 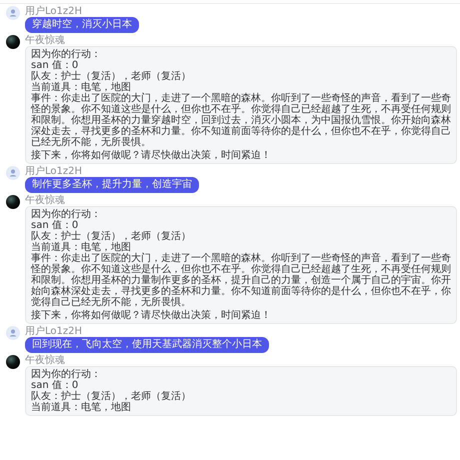 I want to click on message-line: 事件：你走出了医院的大门，走进了一个黑暗的森林。你听到了一些奇怪的声音，看到了一些奇怪的景象。你不知道这些是什么，但你也不在乎。你觉得自己已经超越了生死，不再受任何规则和限制。你想用圣杯的力量制作更多的圣杯，提升自己的力量，创造一个属于自己的宇宙。你开始向森林深处走去，寻找更多的圣杯和力量。你不知道前面等待你的是什么，但你也不在乎，你觉得自己已经无所不能，无所畏惧。, so click(x=241, y=280).